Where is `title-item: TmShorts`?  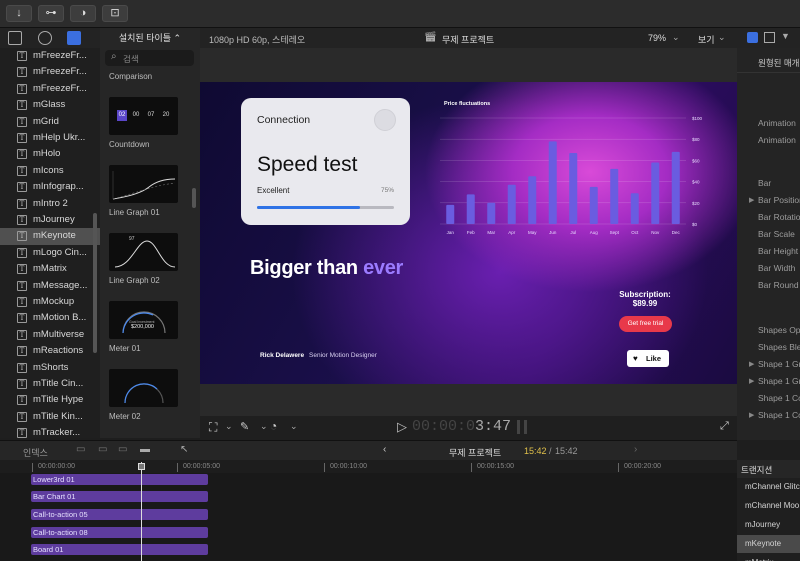
title-item: TmShorts is located at coordinates (50, 368).